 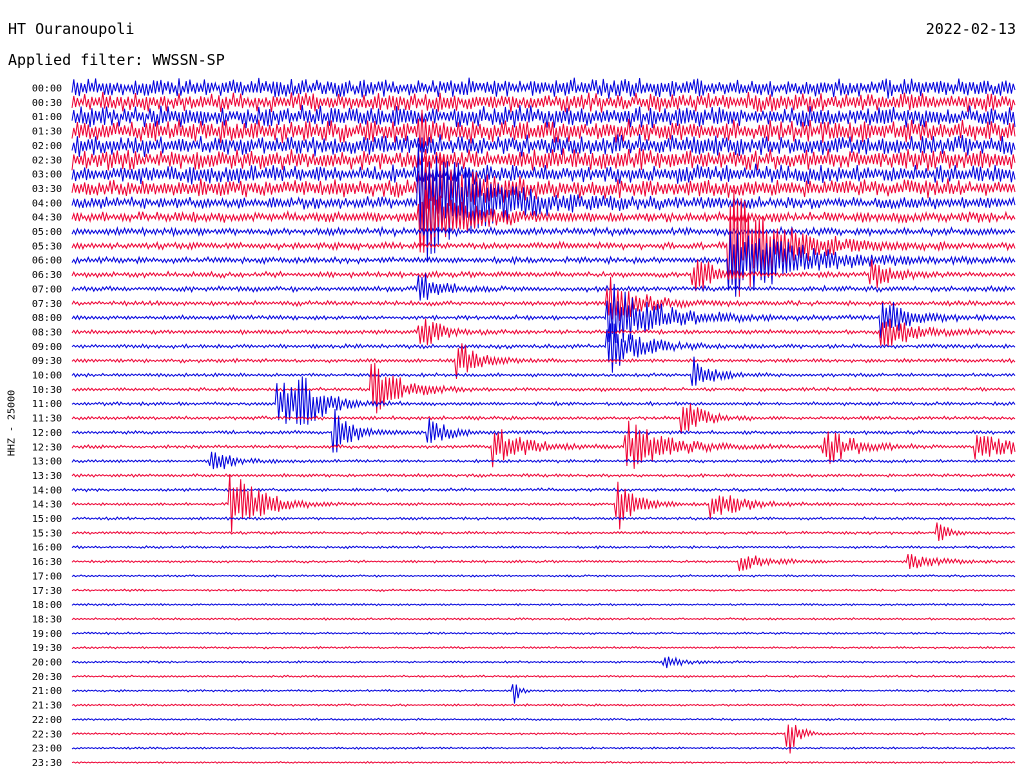 I want to click on time-label: 20:00, so click(x=47, y=663).